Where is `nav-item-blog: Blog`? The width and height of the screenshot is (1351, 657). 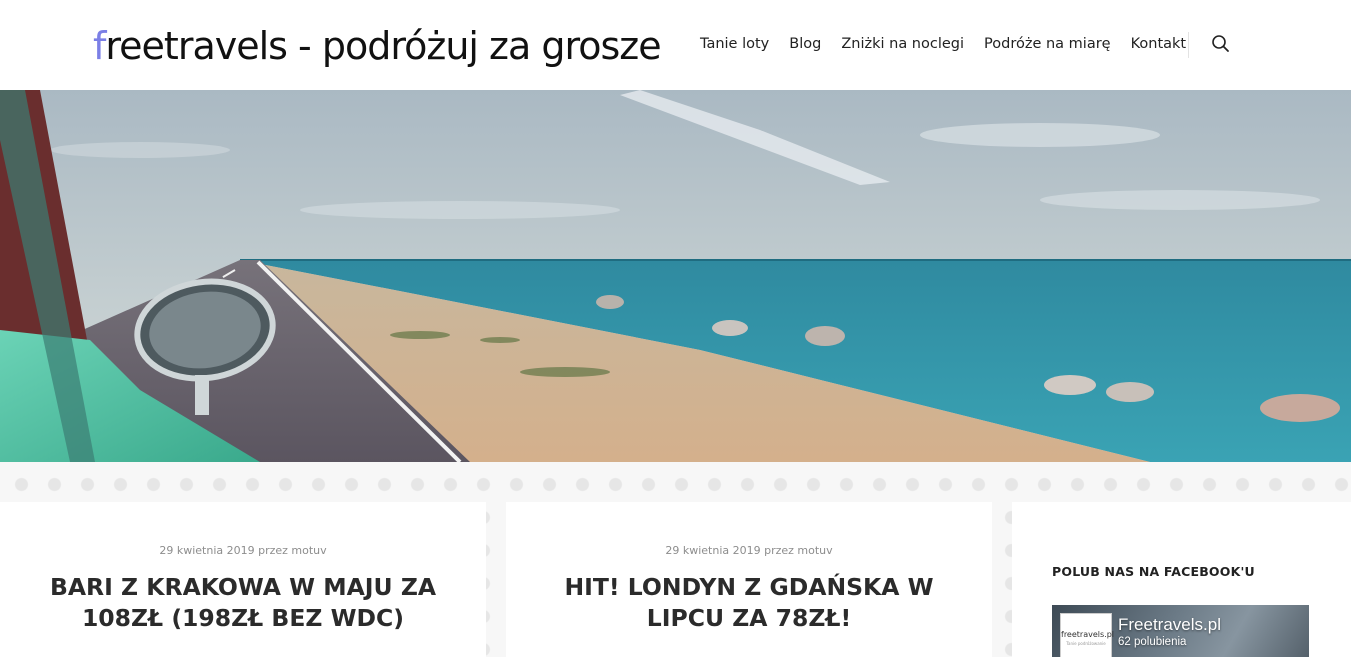
nav-item-blog: Blog is located at coordinates (805, 44).